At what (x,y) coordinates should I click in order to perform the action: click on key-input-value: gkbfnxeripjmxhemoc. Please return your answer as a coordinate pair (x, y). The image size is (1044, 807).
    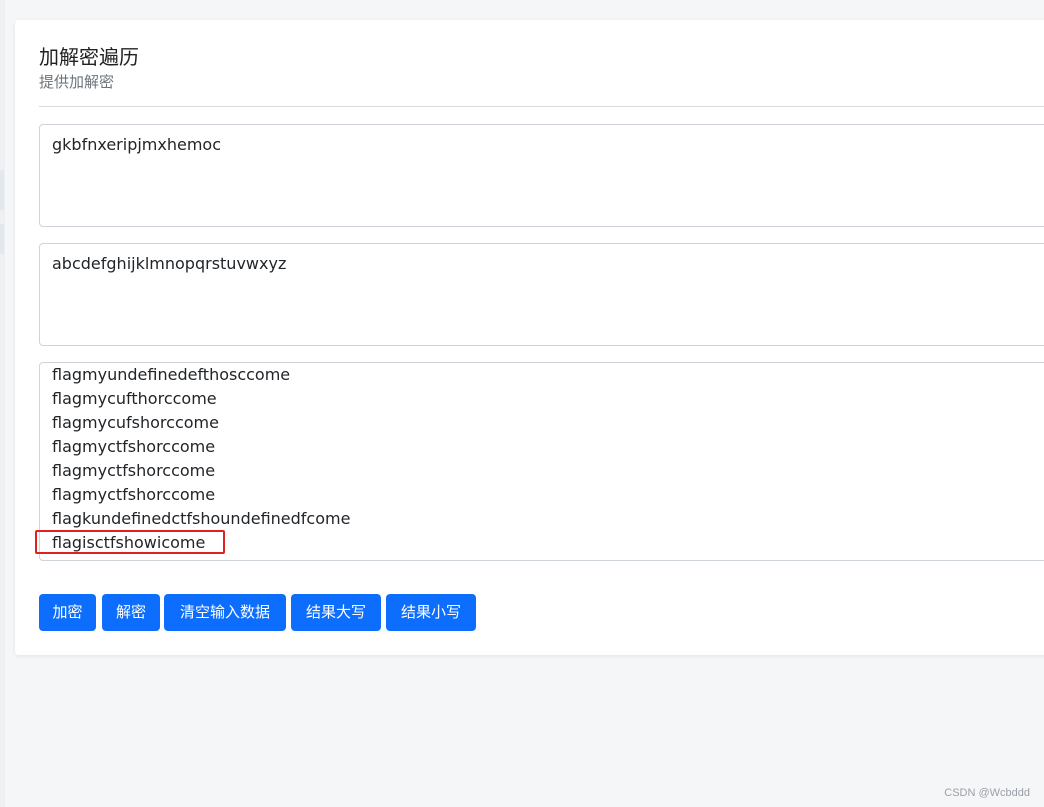
    Looking at the image, I should click on (137, 144).